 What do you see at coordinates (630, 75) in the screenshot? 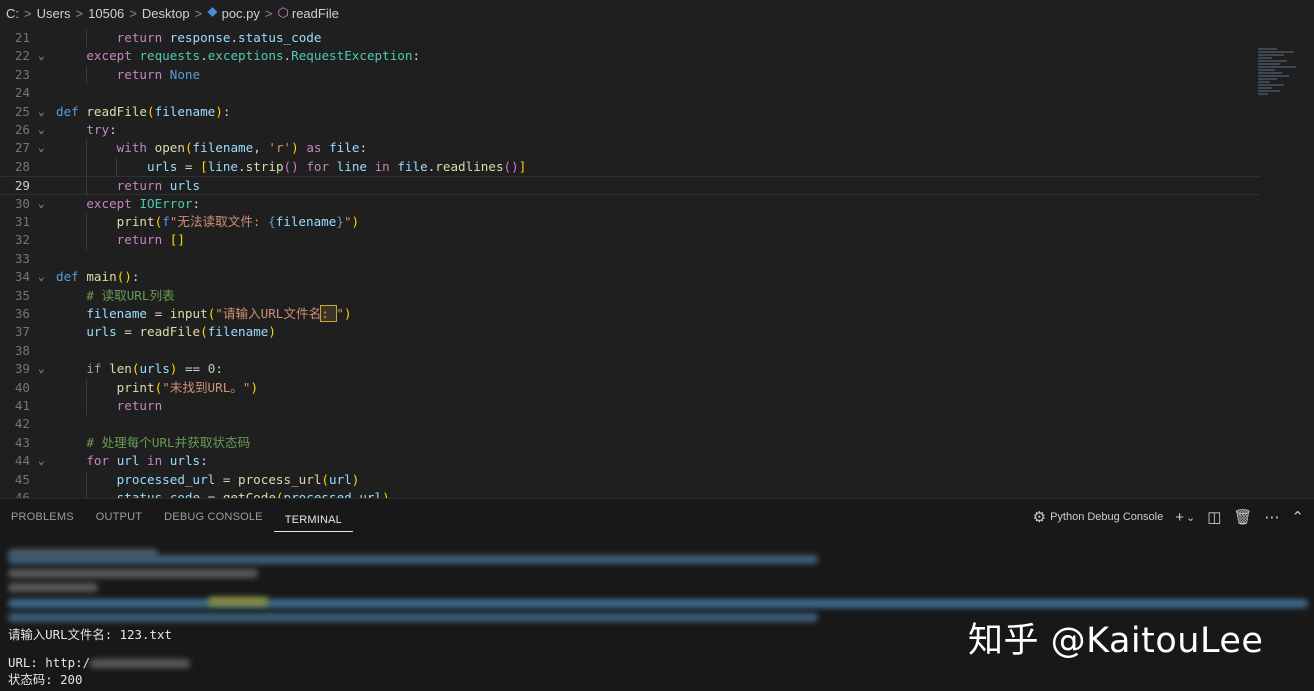
I see `code-line: 23 return None` at bounding box center [630, 75].